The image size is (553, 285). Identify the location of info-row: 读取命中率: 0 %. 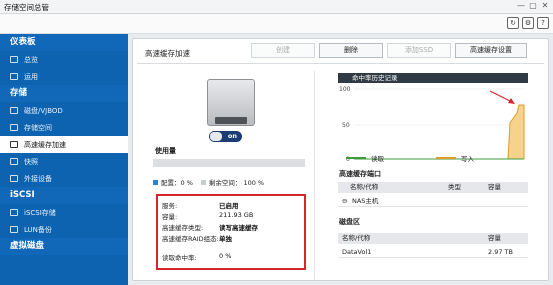
(231, 257).